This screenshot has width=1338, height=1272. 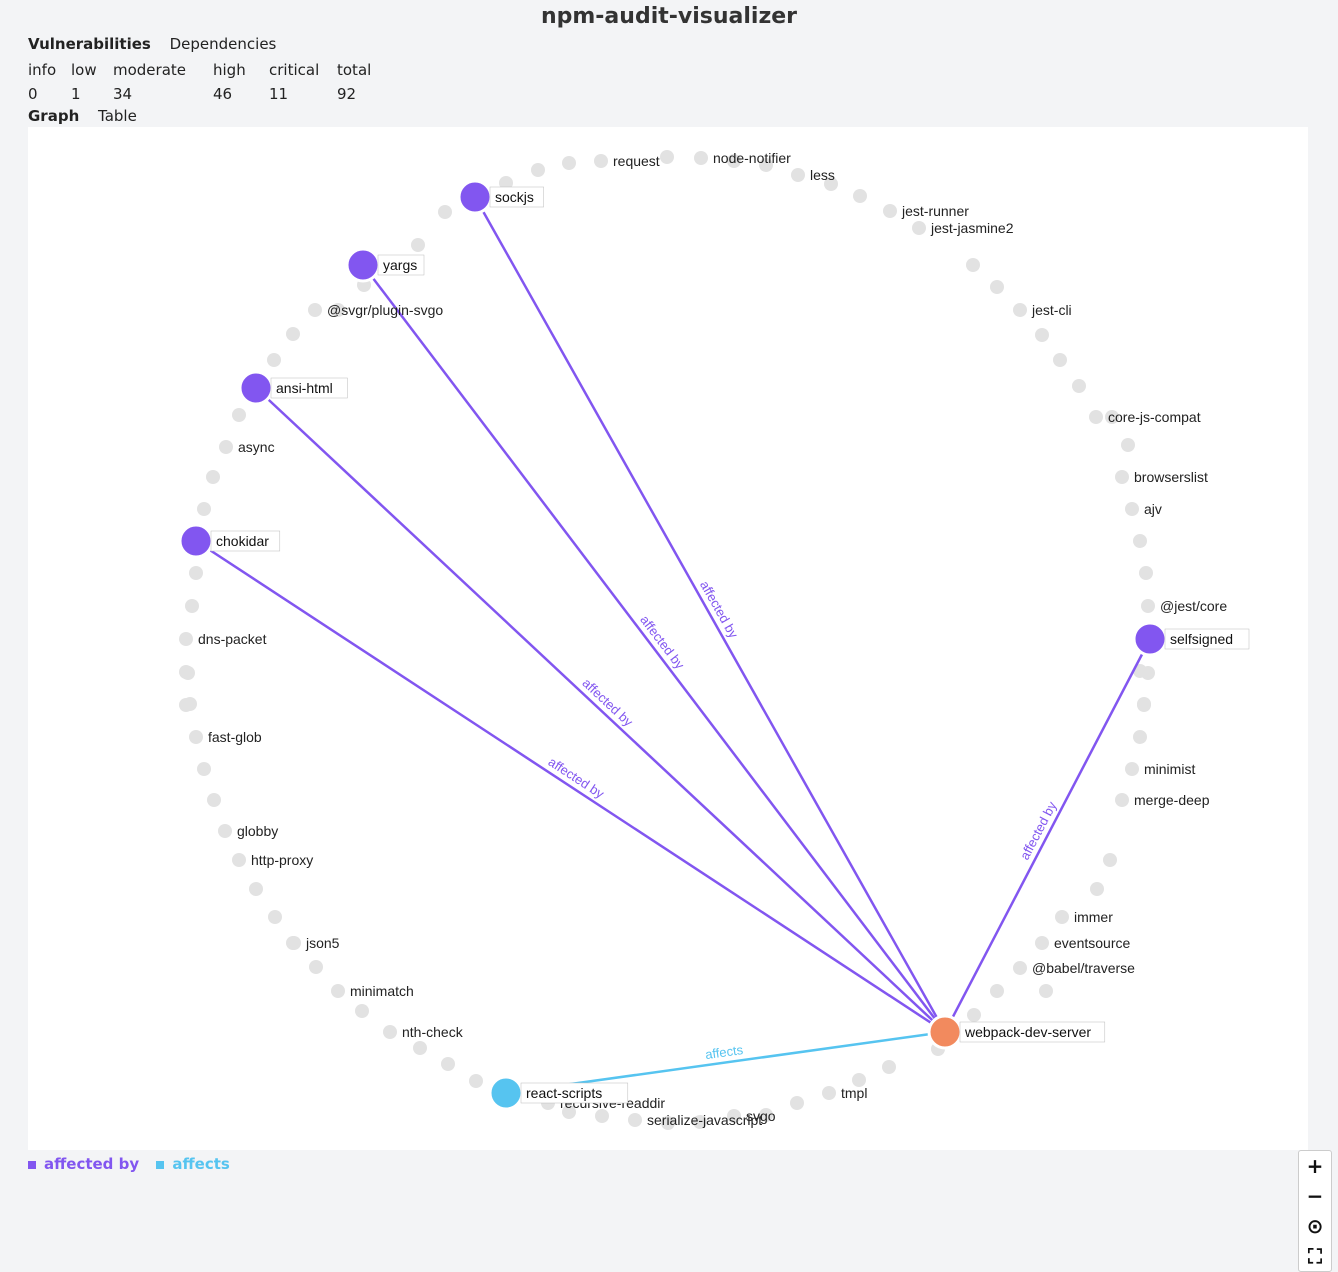 I want to click on severity-header: moderate, so click(x=150, y=70).